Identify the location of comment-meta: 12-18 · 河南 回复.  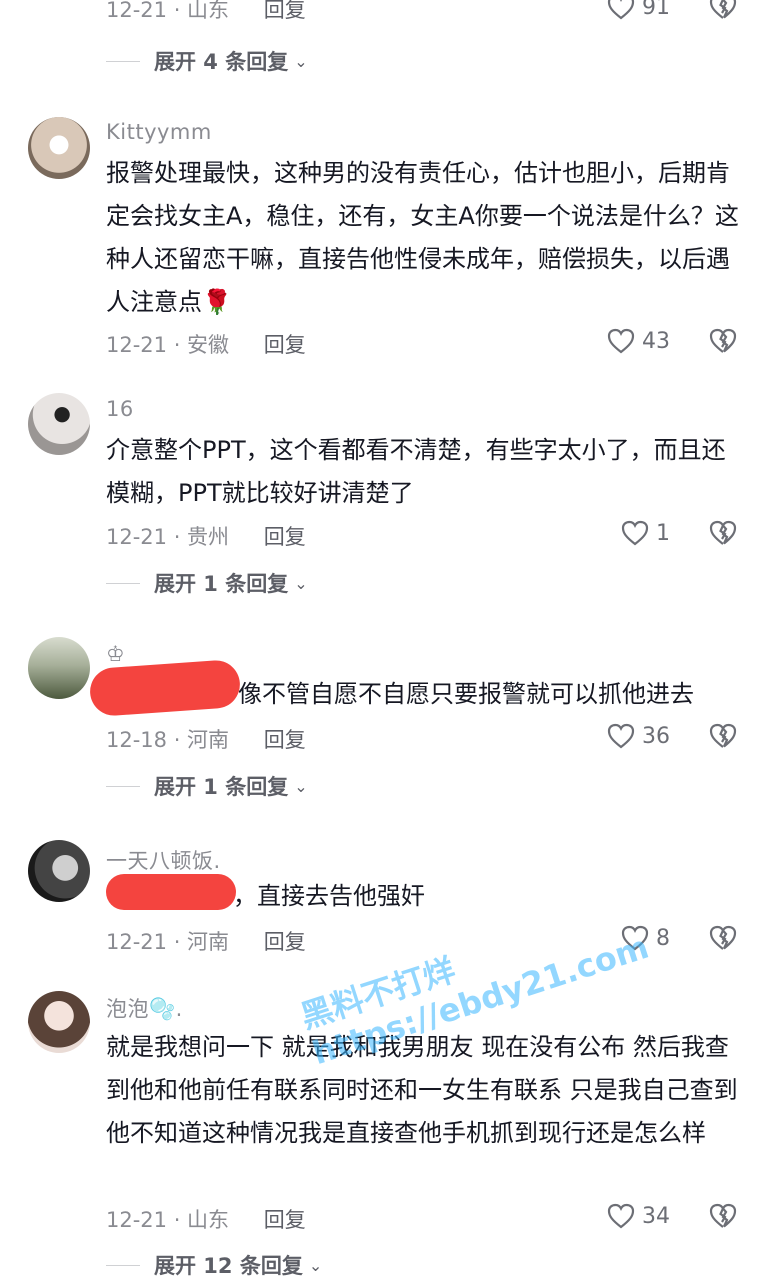
(206, 740).